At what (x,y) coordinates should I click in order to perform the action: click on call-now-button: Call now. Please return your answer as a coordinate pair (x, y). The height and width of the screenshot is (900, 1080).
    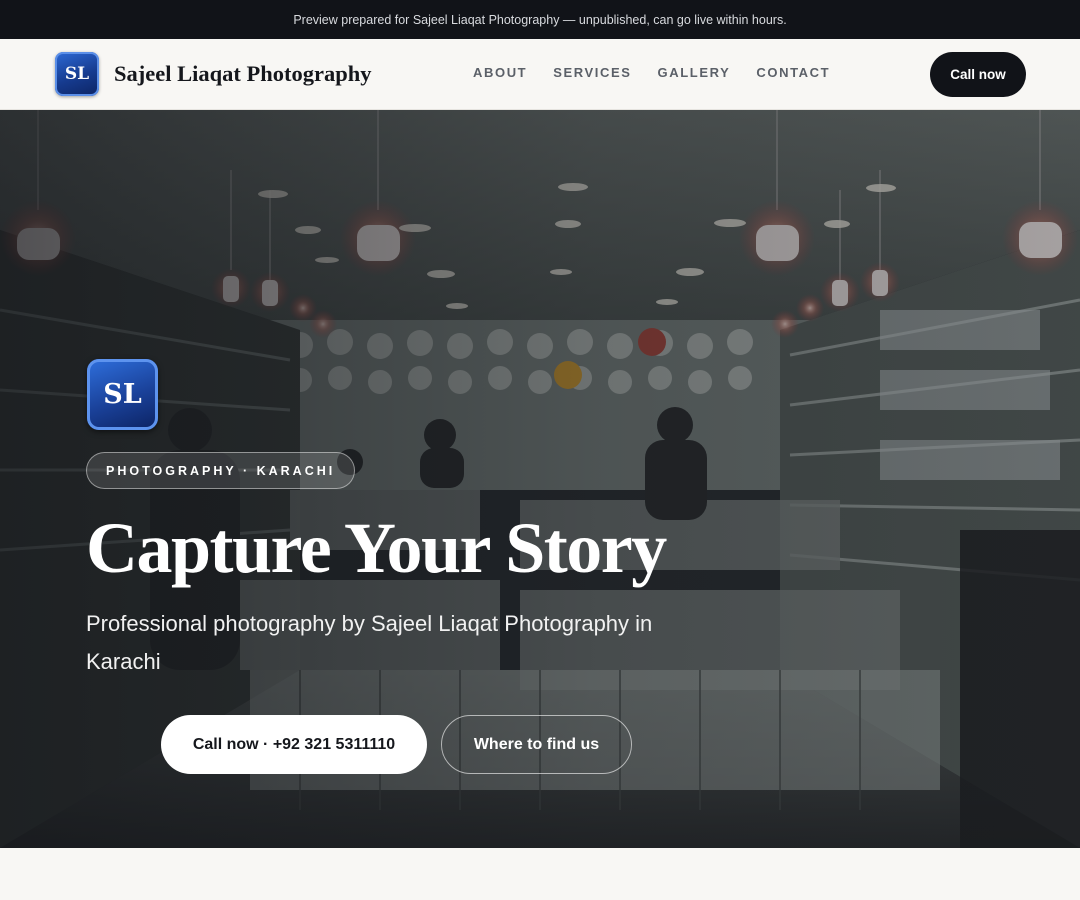
    Looking at the image, I should click on (978, 74).